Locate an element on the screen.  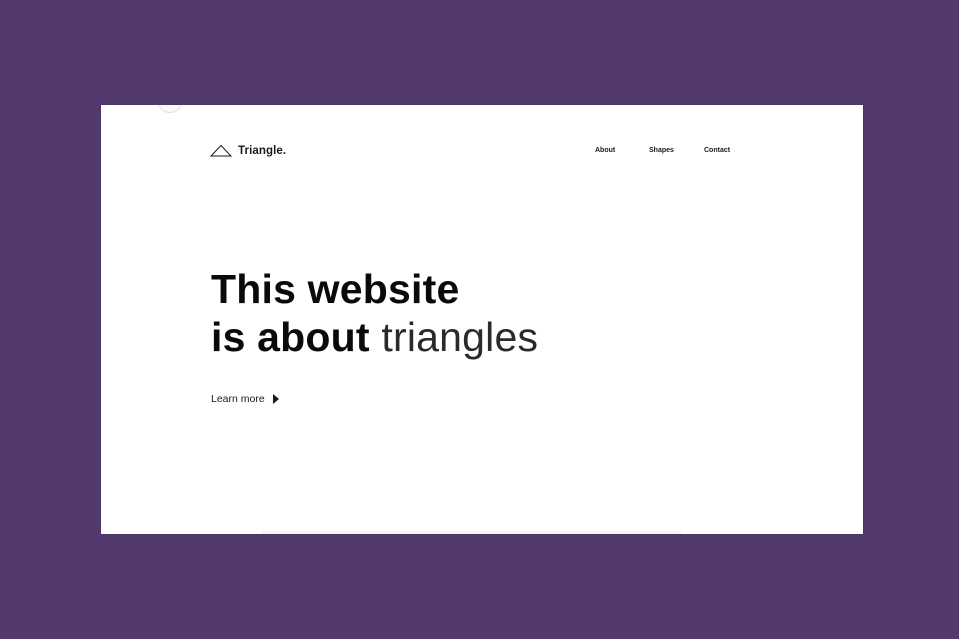
site-header: Triangle. About Shapes Contact is located at coordinates (482, 150).